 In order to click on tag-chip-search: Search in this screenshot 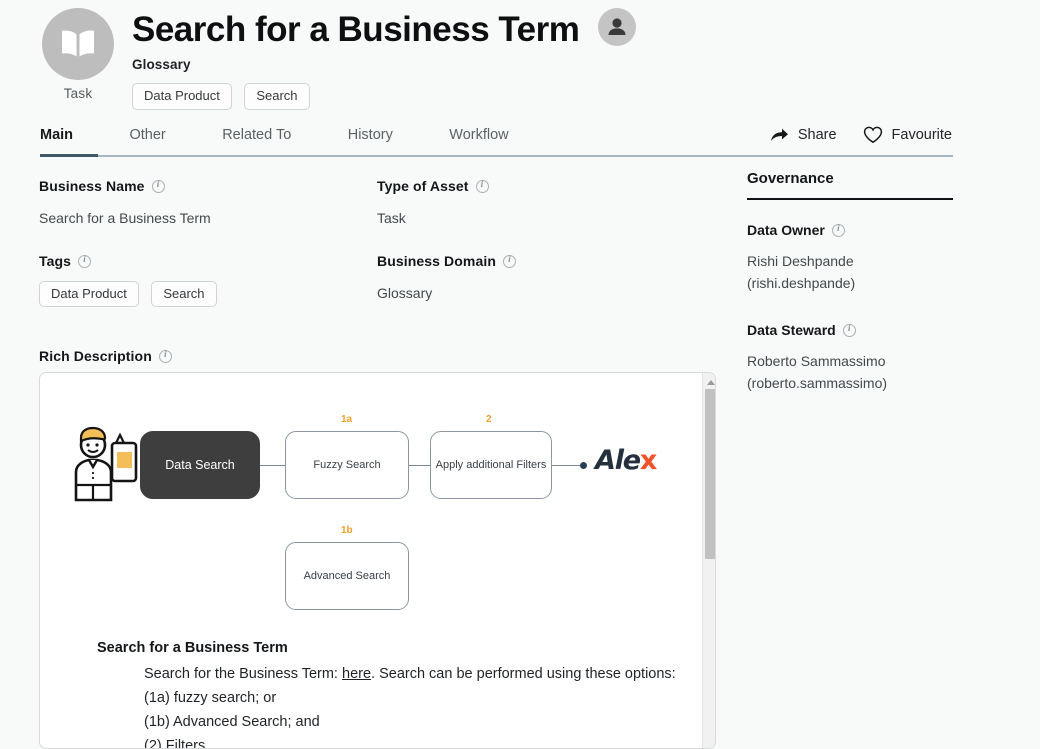, I will do `click(184, 294)`.